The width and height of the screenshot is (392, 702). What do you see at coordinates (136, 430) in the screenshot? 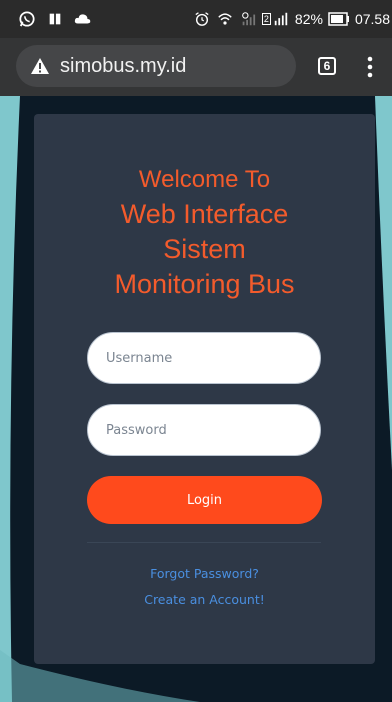
I see `password-placeholder: Password` at bounding box center [136, 430].